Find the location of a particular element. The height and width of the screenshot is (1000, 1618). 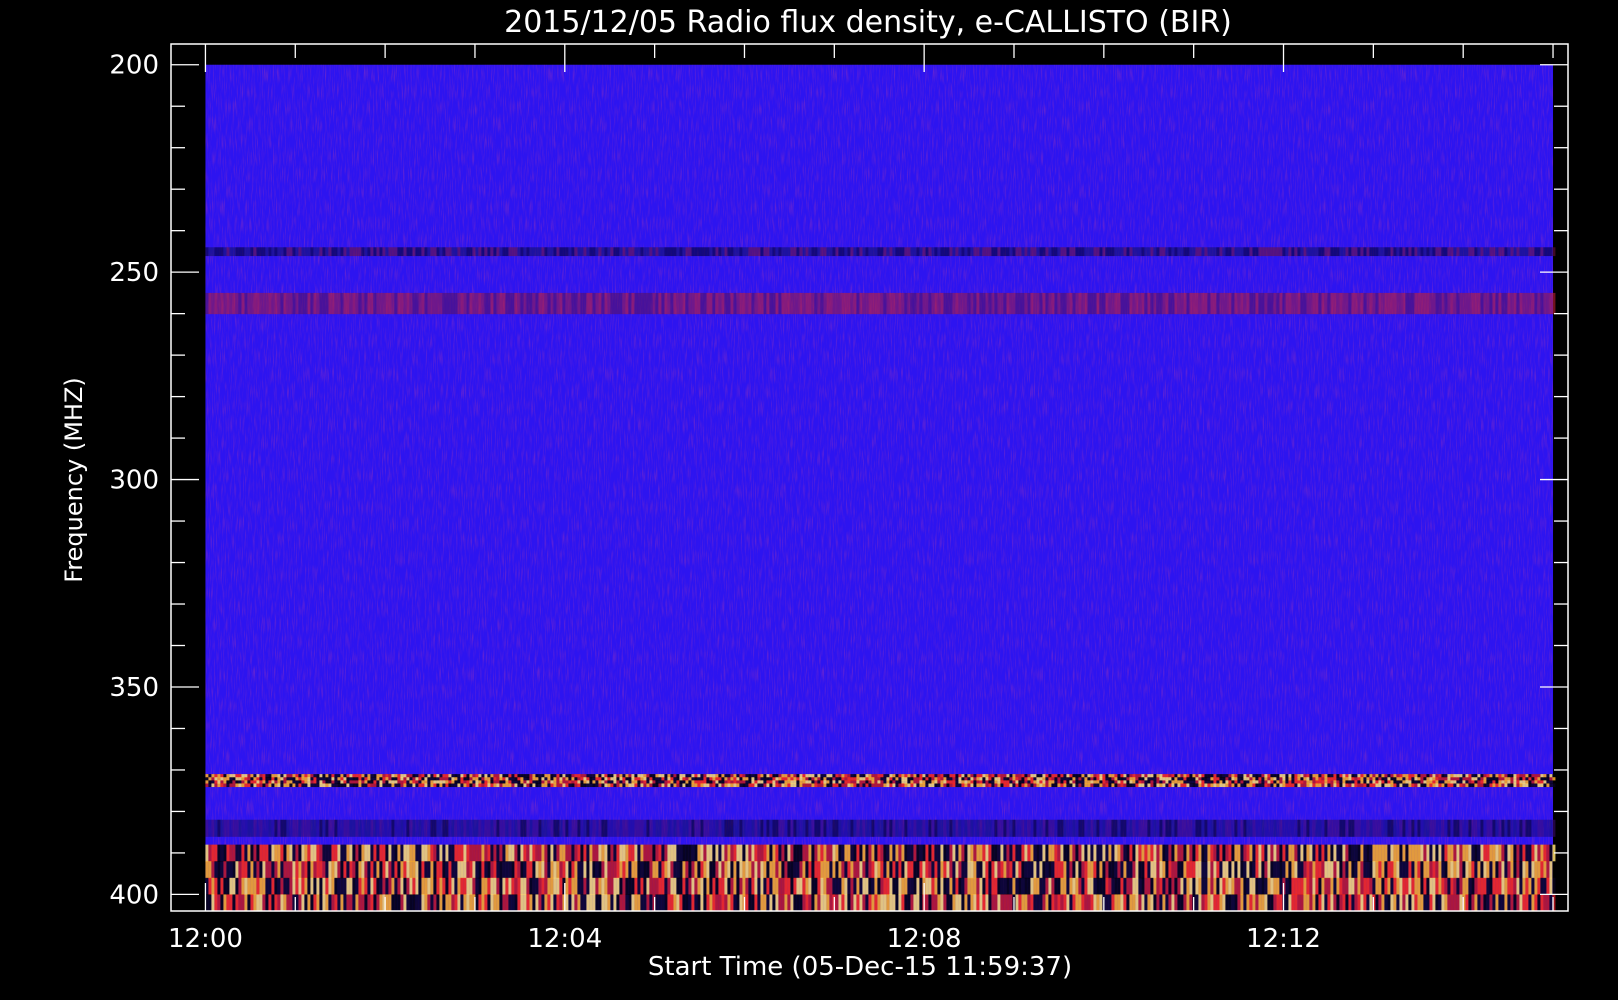

x-axis-label: Start Time (05-Dec-15 11:59:37) is located at coordinates (860, 967).